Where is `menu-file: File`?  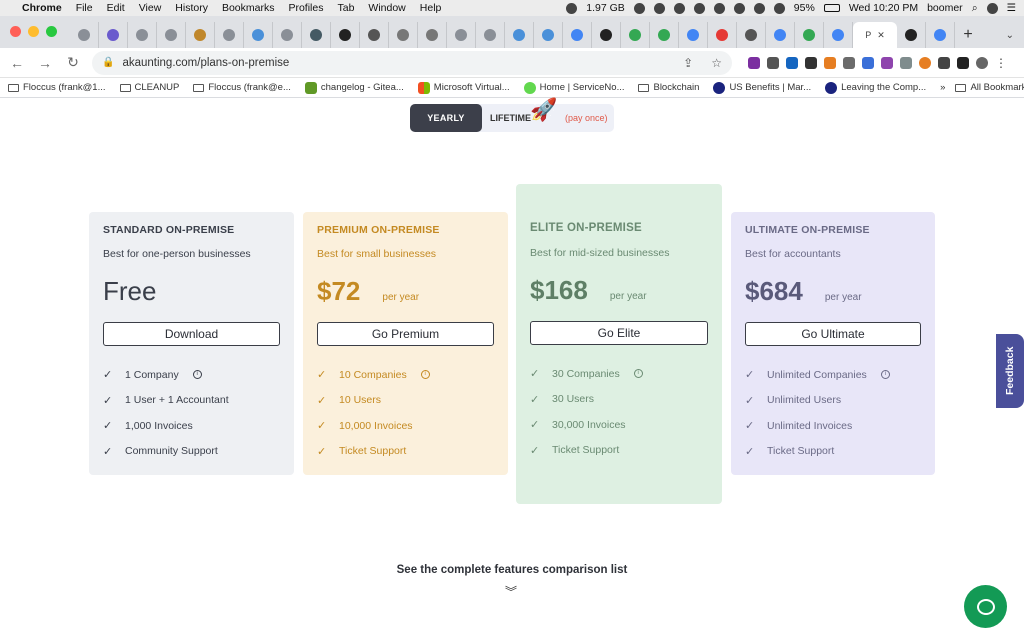
menu-file: File is located at coordinates (84, 8).